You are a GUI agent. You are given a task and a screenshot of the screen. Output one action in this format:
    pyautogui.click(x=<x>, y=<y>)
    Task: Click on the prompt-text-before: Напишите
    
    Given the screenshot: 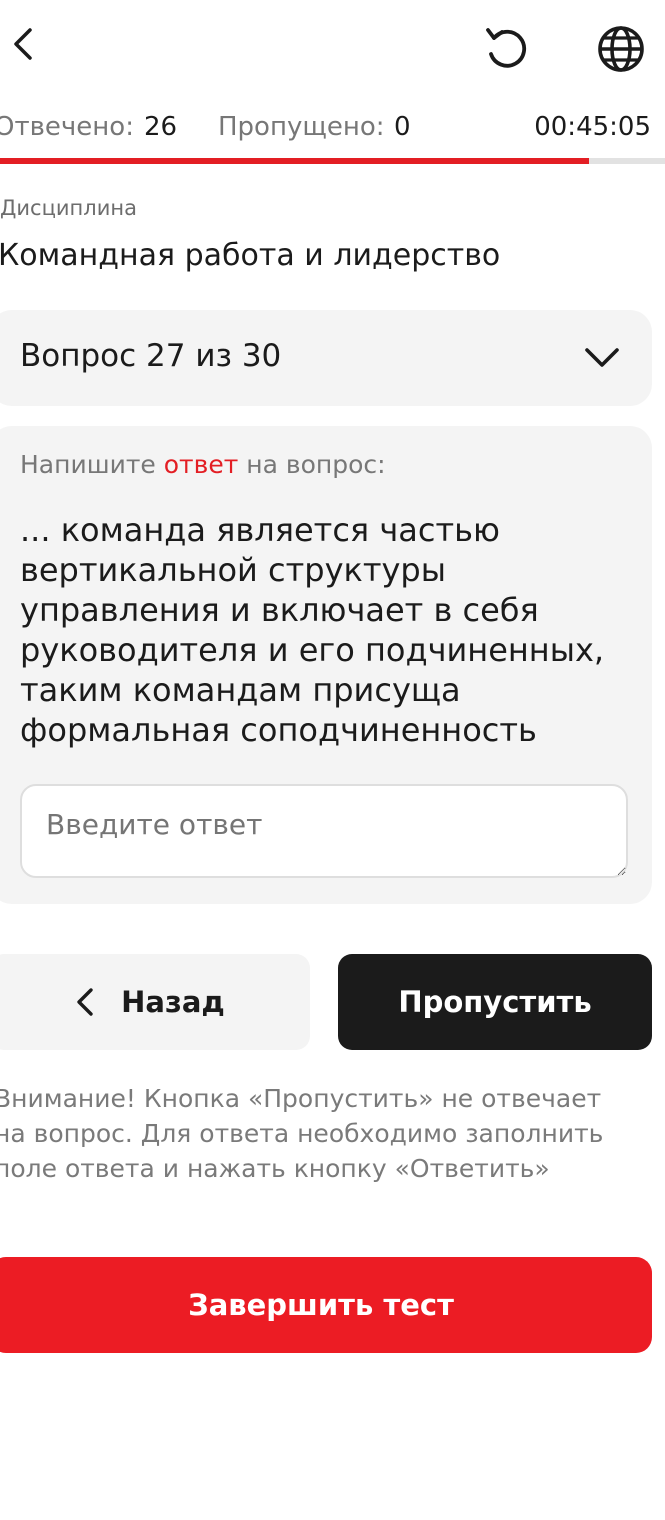 What is the action you would take?
    pyautogui.click(x=92, y=464)
    